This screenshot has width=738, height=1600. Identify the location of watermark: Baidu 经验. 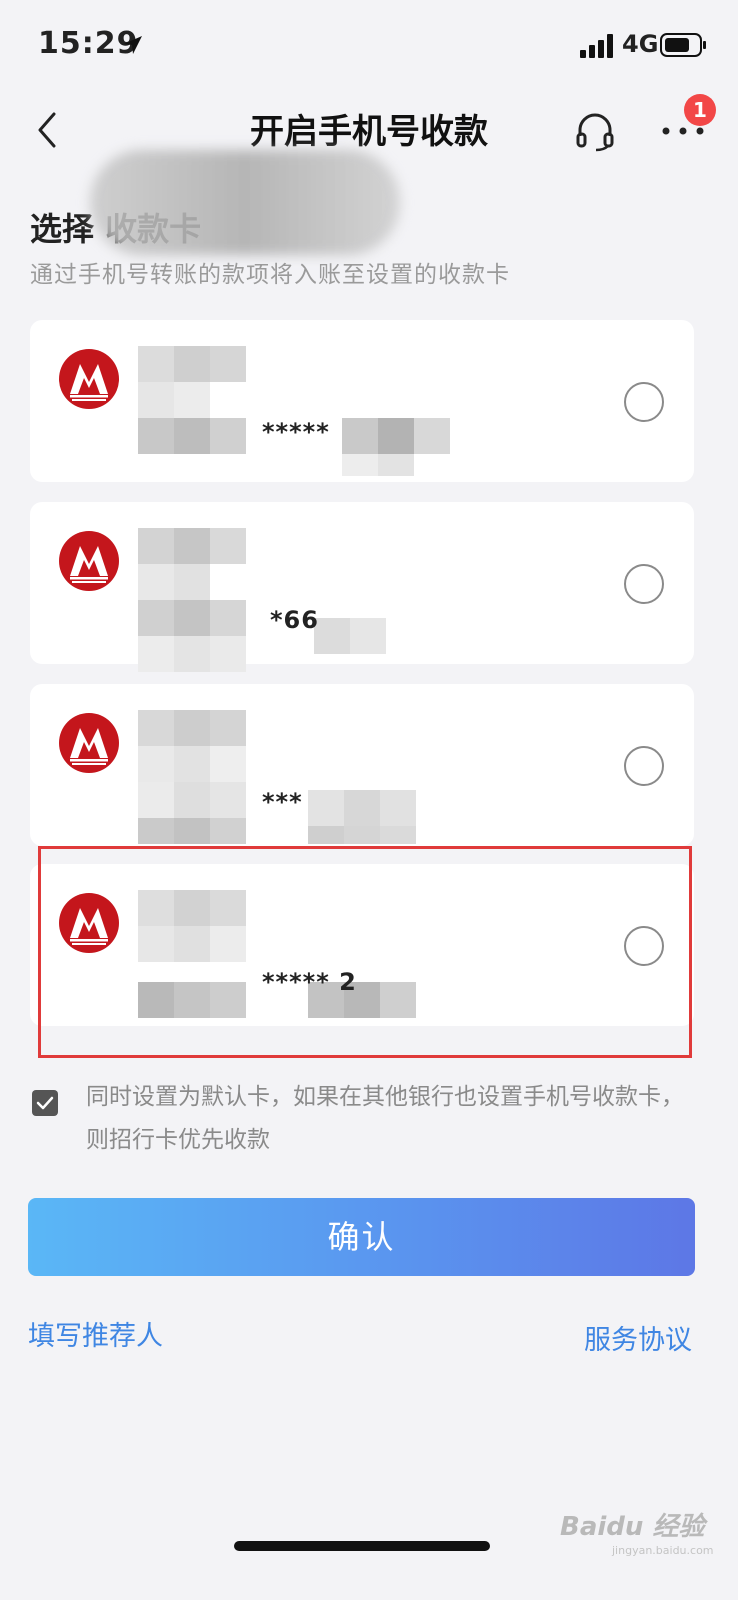
(632, 1527).